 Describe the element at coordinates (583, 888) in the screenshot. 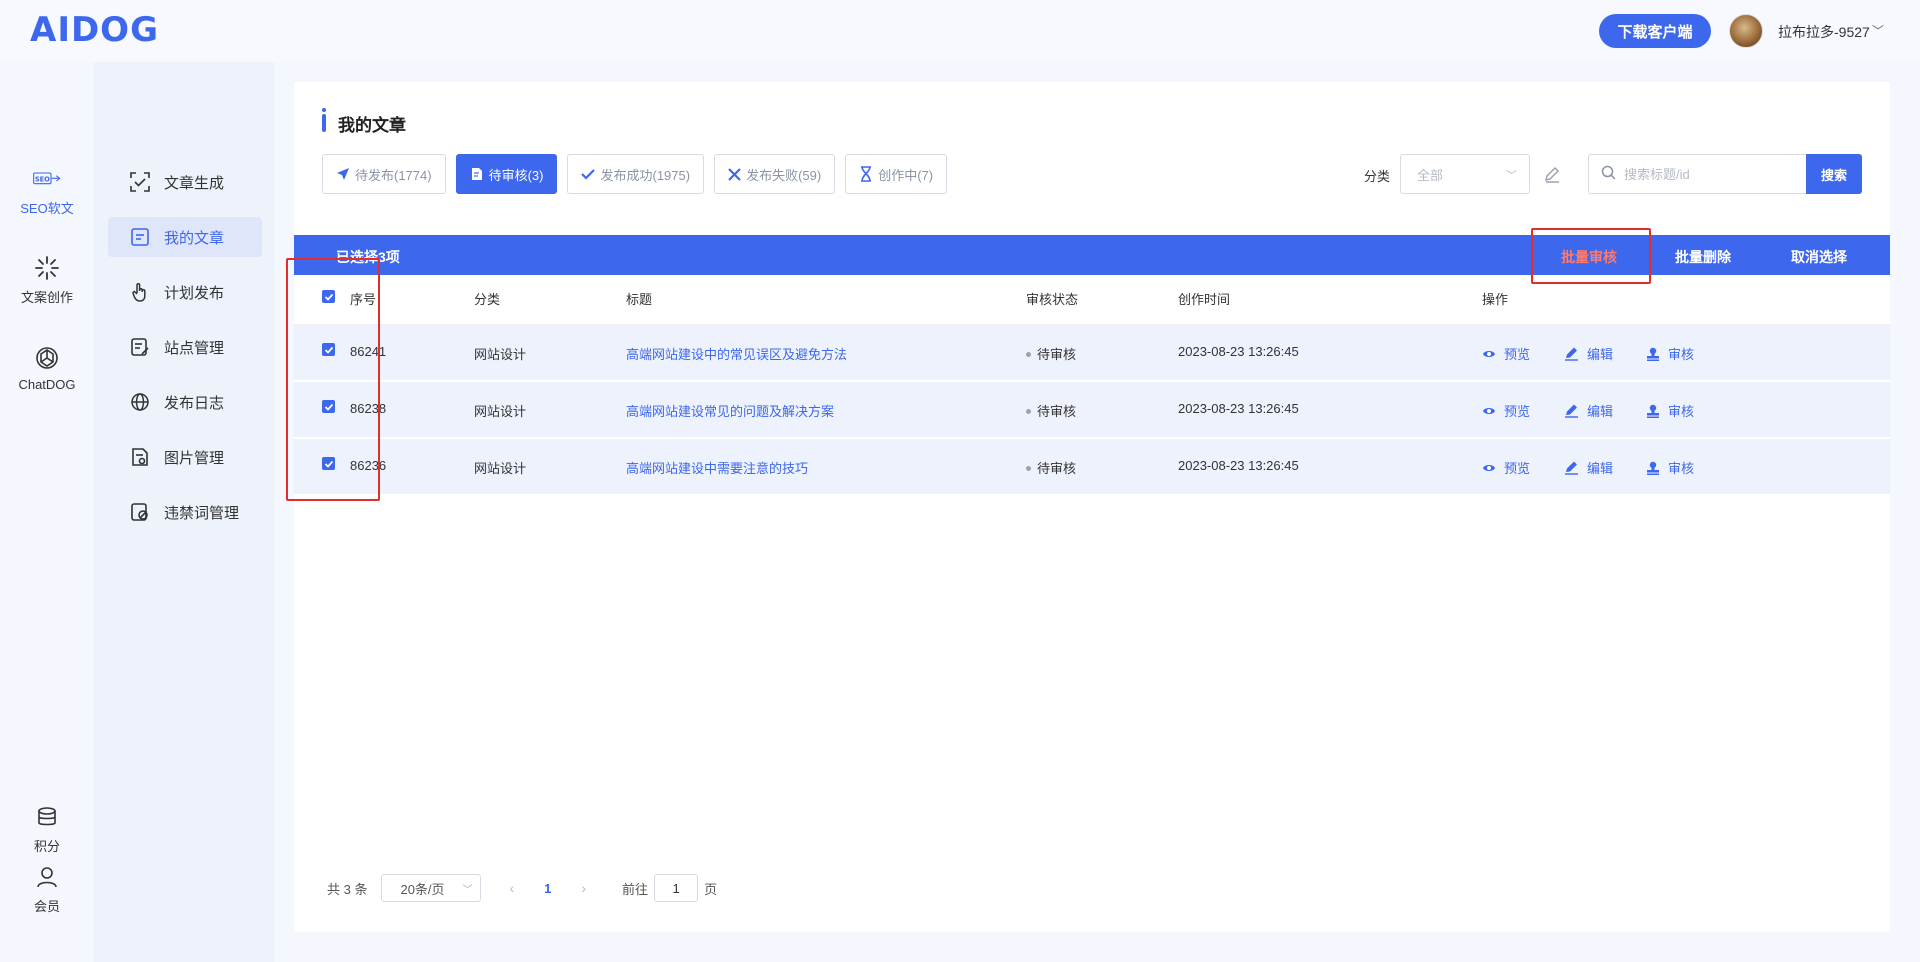

I see `next-page-icon: ›` at that location.